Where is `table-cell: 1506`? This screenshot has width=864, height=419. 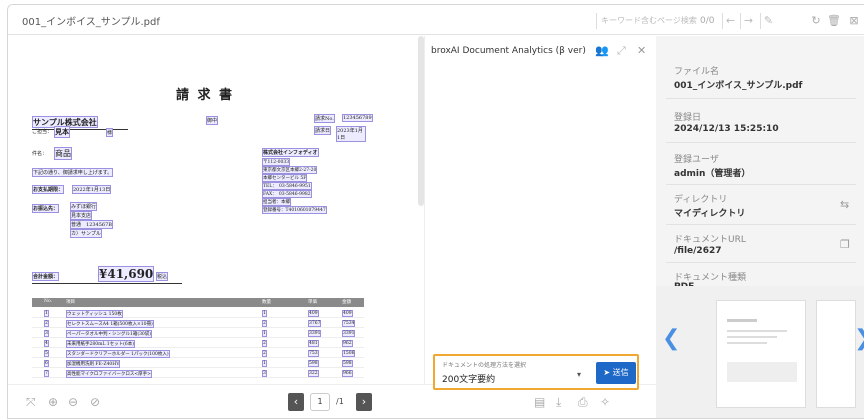
table-cell: 1506 is located at coordinates (349, 353).